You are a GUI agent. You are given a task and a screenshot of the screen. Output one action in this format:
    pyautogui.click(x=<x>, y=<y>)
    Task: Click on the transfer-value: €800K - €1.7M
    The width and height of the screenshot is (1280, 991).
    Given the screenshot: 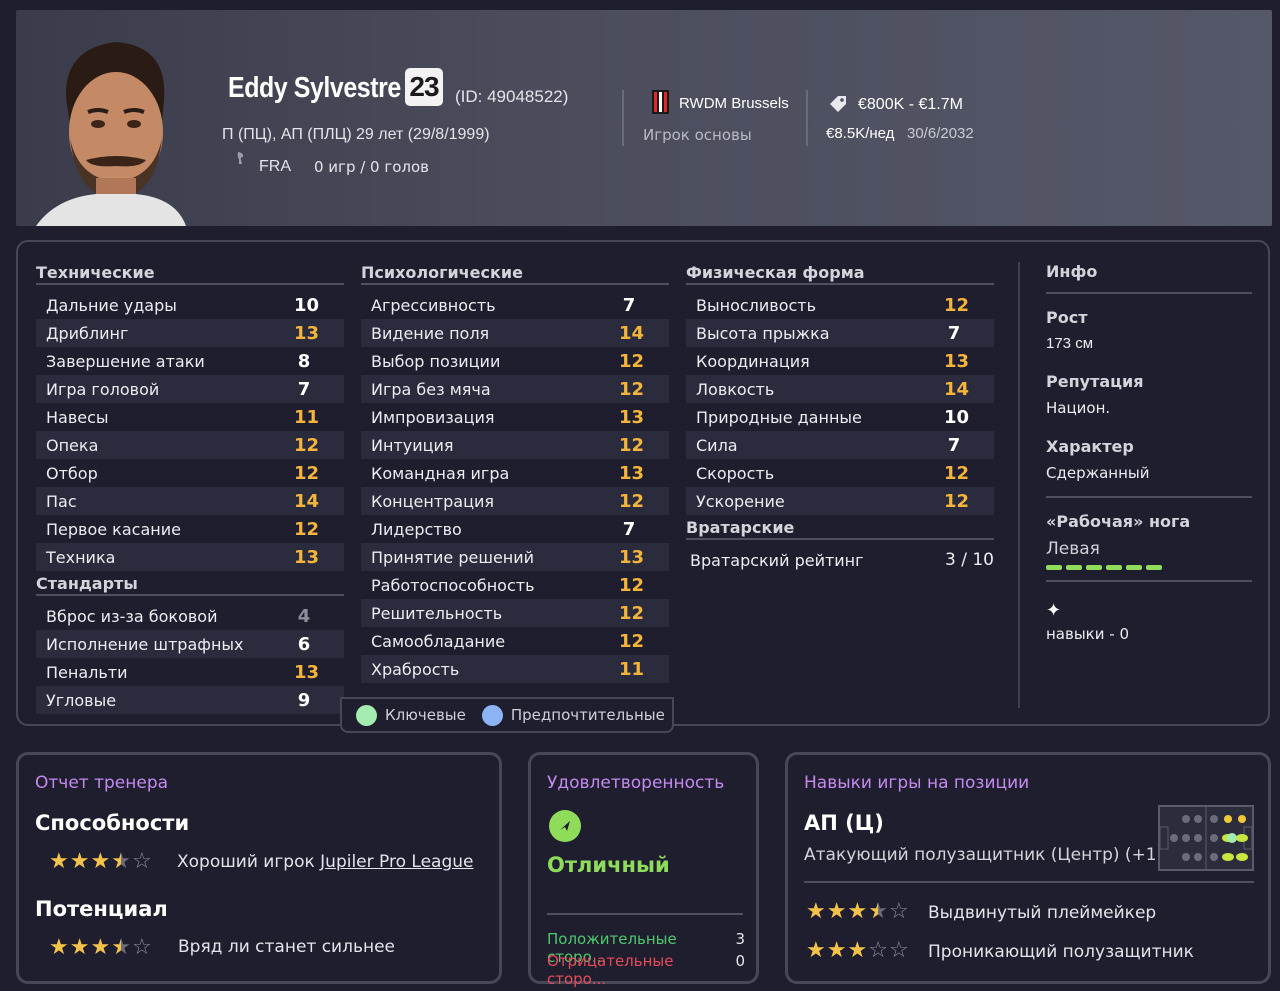 What is the action you would take?
    pyautogui.click(x=910, y=104)
    